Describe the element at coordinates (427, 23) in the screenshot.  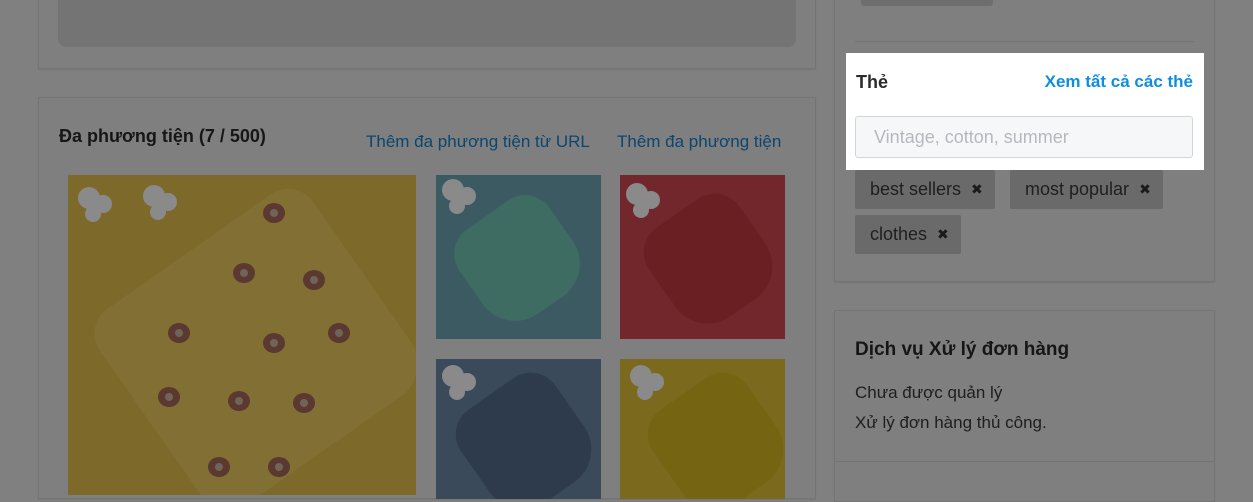
I see `top-card-content-area` at that location.